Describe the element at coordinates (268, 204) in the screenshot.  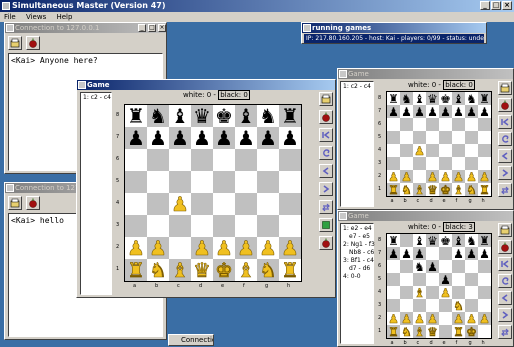
I see `square-g4` at that location.